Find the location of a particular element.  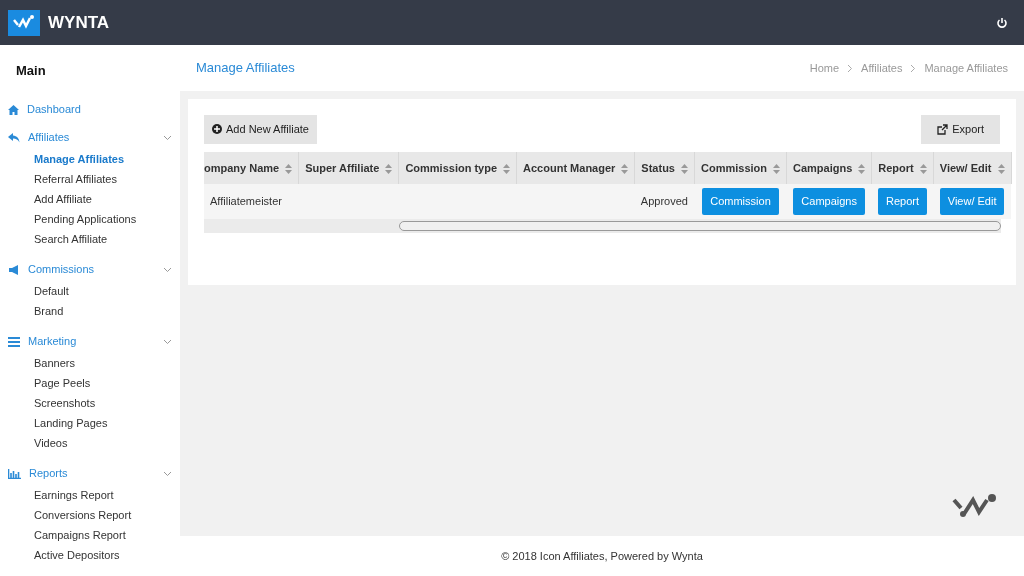

logo-icon is located at coordinates (24, 22).